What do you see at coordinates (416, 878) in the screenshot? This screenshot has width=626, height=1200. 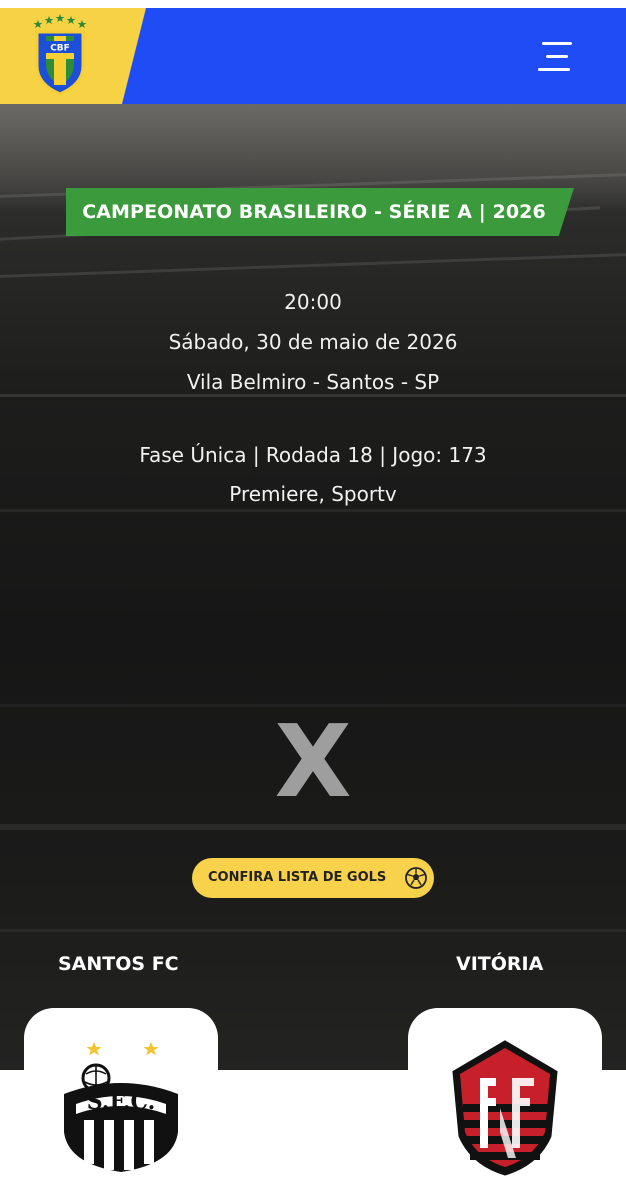 I see `soccer-ball-icon` at bounding box center [416, 878].